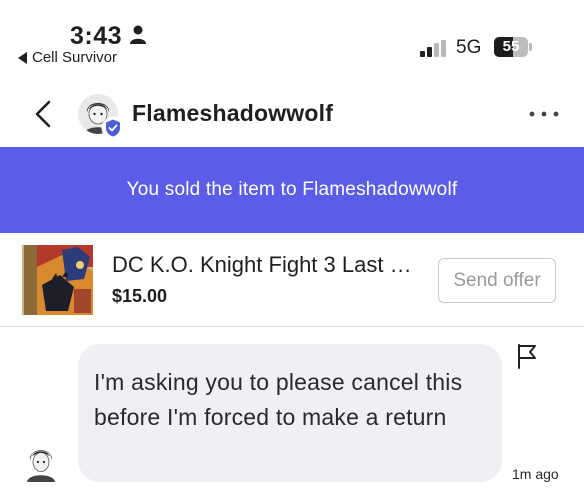 Image resolution: width=584 pixels, height=500 pixels. I want to click on item-price: $15.00, so click(140, 296).